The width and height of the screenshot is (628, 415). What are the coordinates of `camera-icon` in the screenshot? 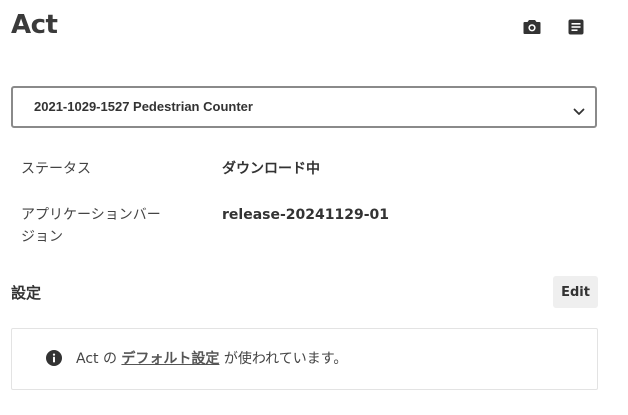 It's located at (532, 27).